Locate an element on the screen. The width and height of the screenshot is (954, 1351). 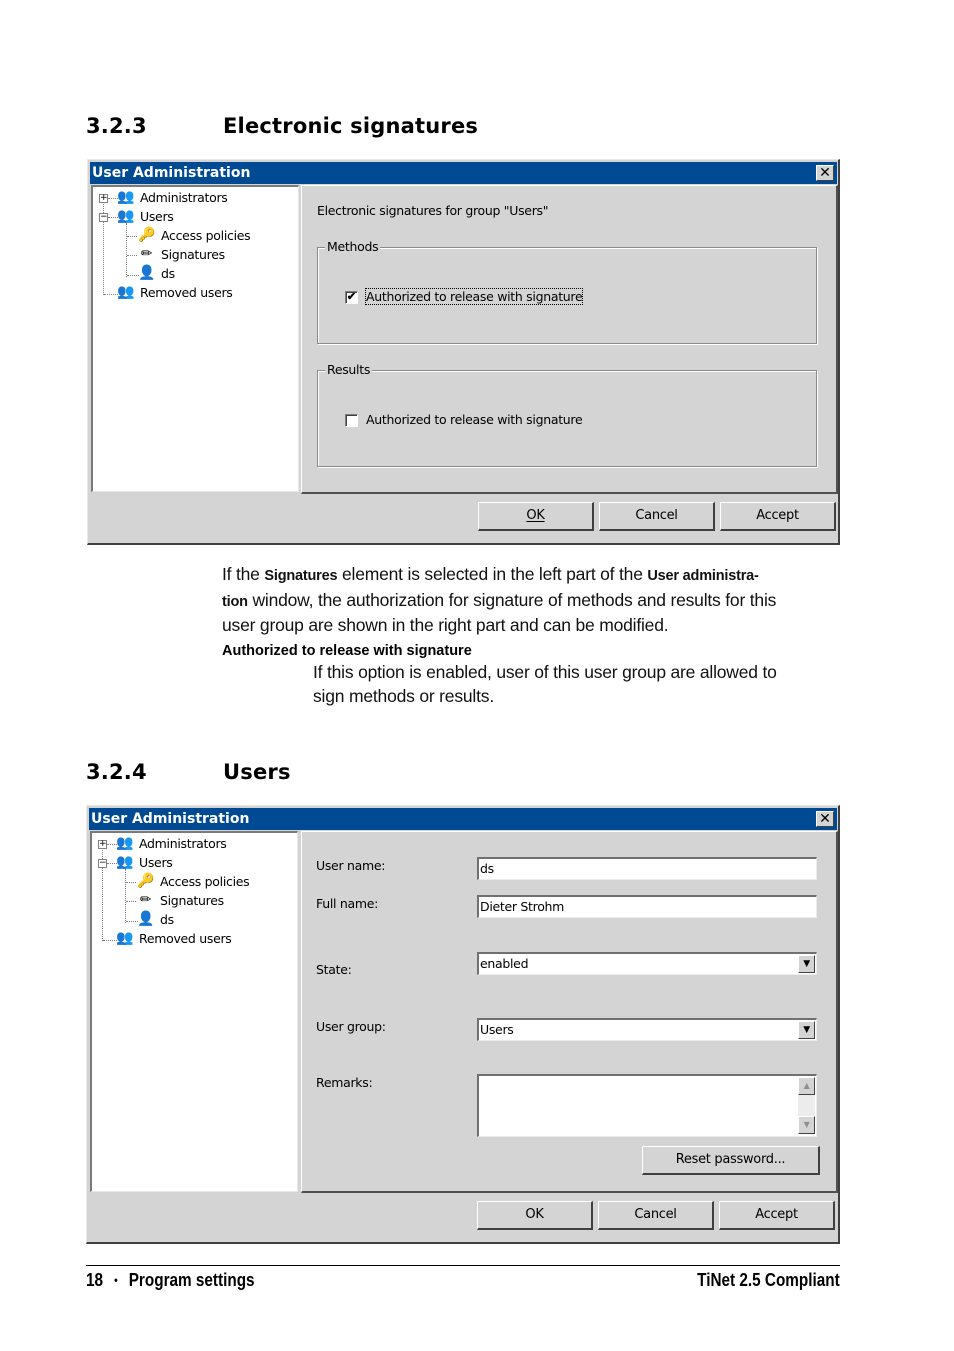
results-legend: Results is located at coordinates (349, 369).